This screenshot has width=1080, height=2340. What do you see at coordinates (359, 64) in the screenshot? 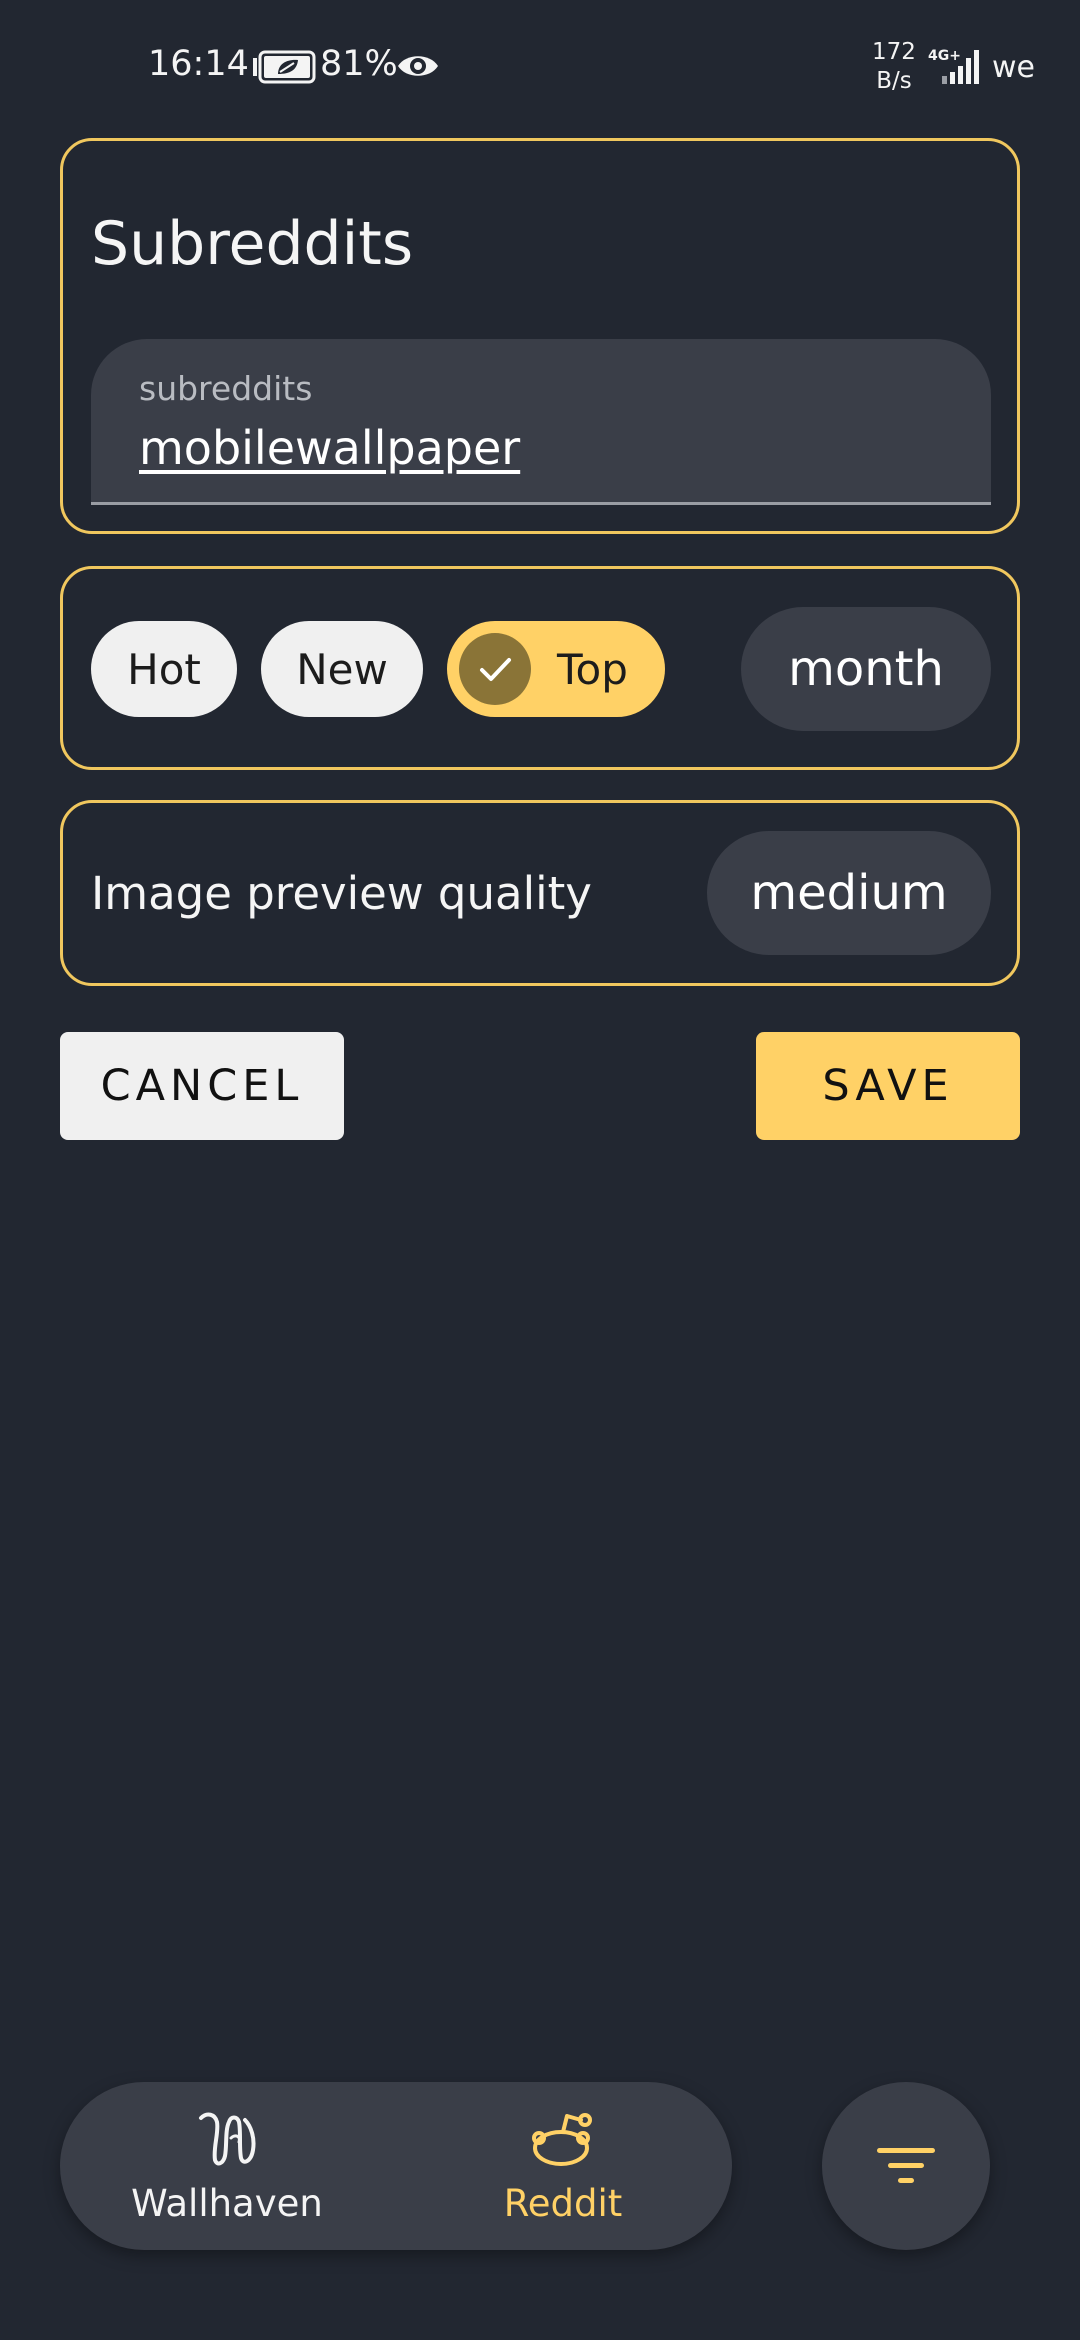
I see `battery-percent: 81%` at bounding box center [359, 64].